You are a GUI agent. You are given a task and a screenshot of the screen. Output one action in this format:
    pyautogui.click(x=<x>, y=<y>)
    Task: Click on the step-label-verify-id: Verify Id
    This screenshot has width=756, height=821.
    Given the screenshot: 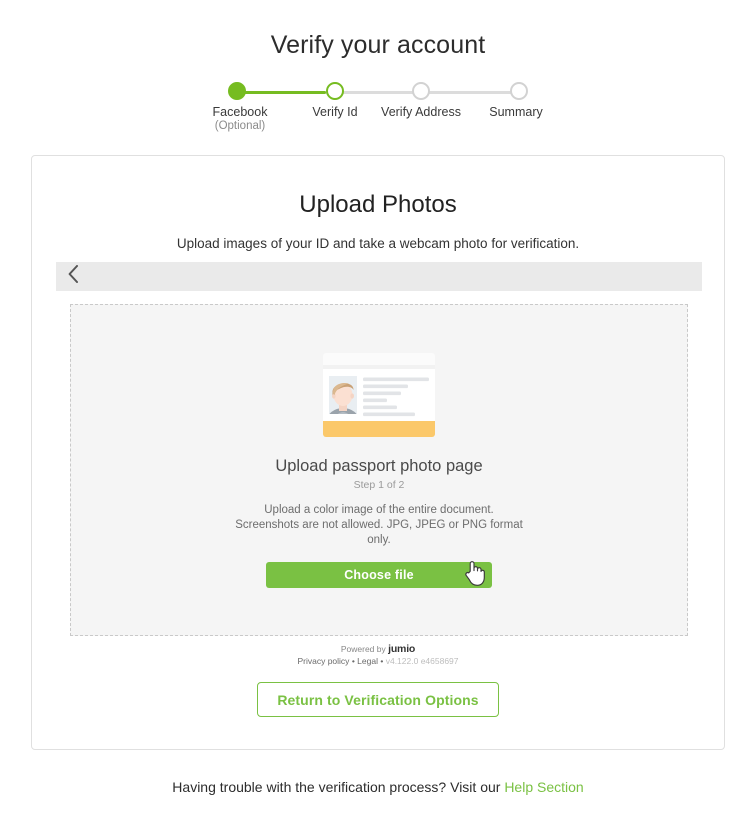 What is the action you would take?
    pyautogui.click(x=335, y=112)
    